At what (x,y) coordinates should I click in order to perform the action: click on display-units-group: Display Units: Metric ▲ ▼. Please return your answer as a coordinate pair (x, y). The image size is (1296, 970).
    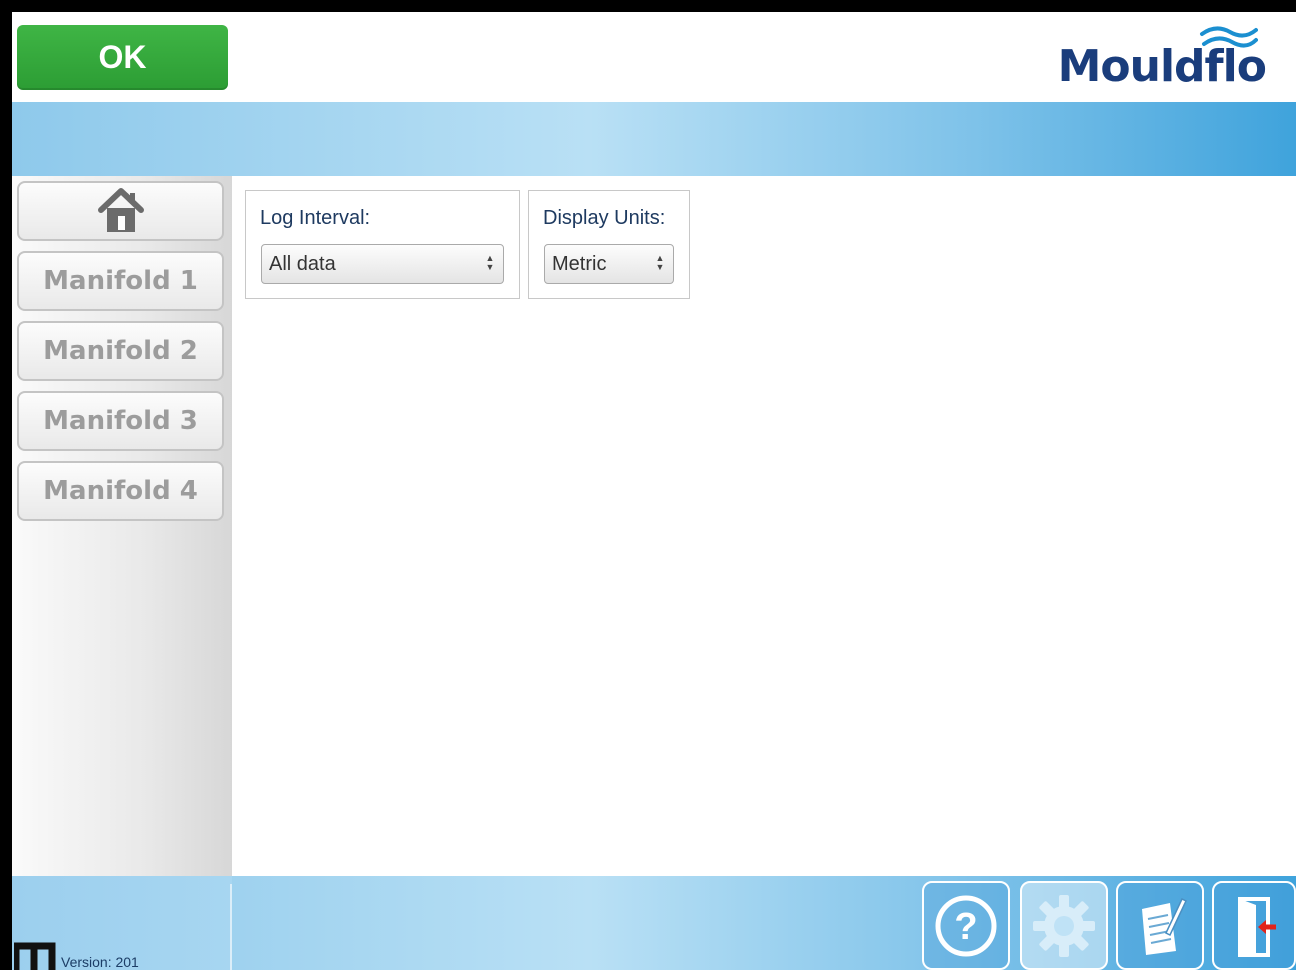
    Looking at the image, I should click on (609, 244).